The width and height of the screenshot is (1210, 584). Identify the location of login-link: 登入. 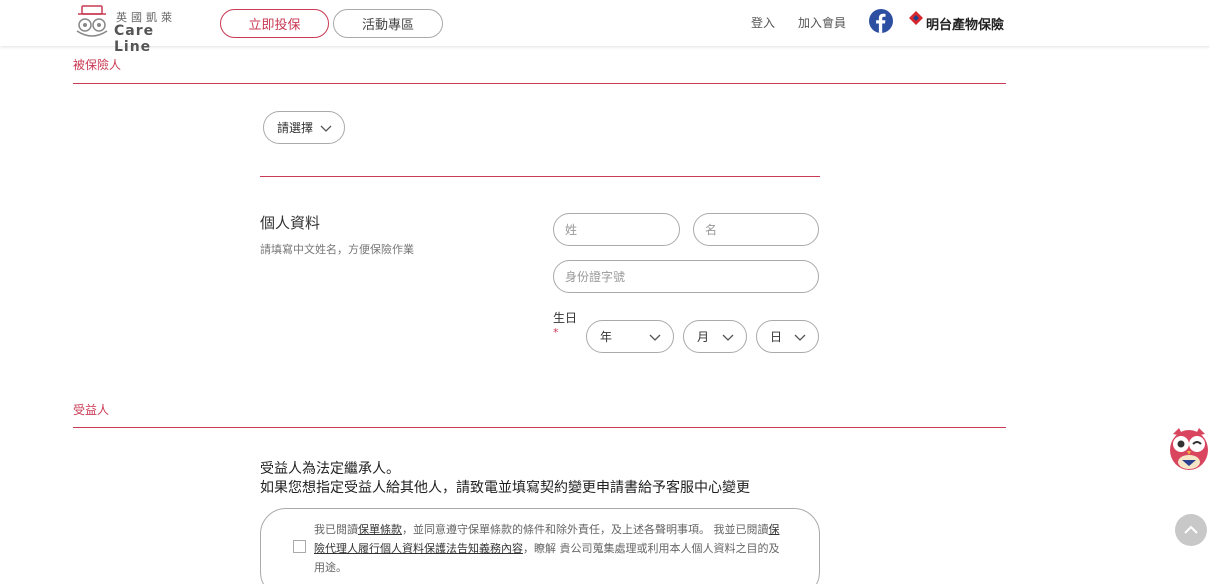
(763, 22).